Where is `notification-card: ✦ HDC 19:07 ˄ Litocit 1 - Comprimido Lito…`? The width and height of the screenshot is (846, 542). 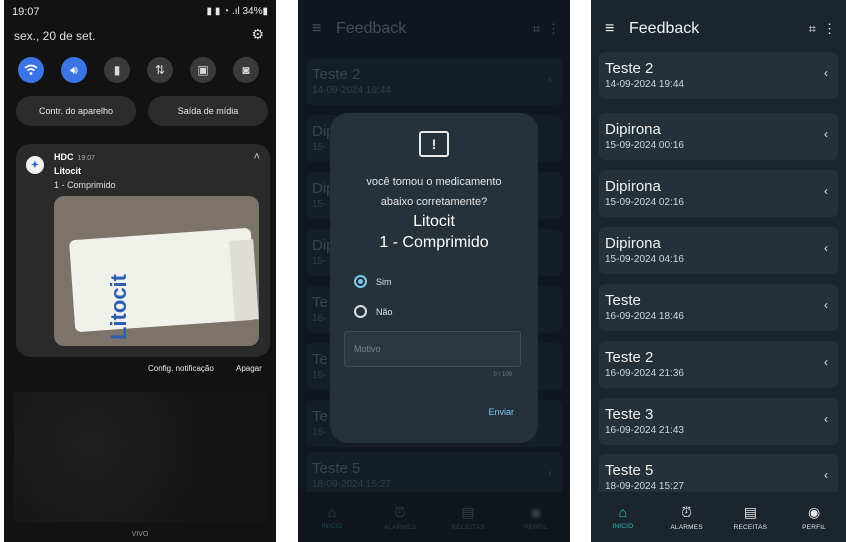 notification-card: ✦ HDC 19:07 ˄ Litocit 1 - Comprimido Lito… is located at coordinates (143, 250).